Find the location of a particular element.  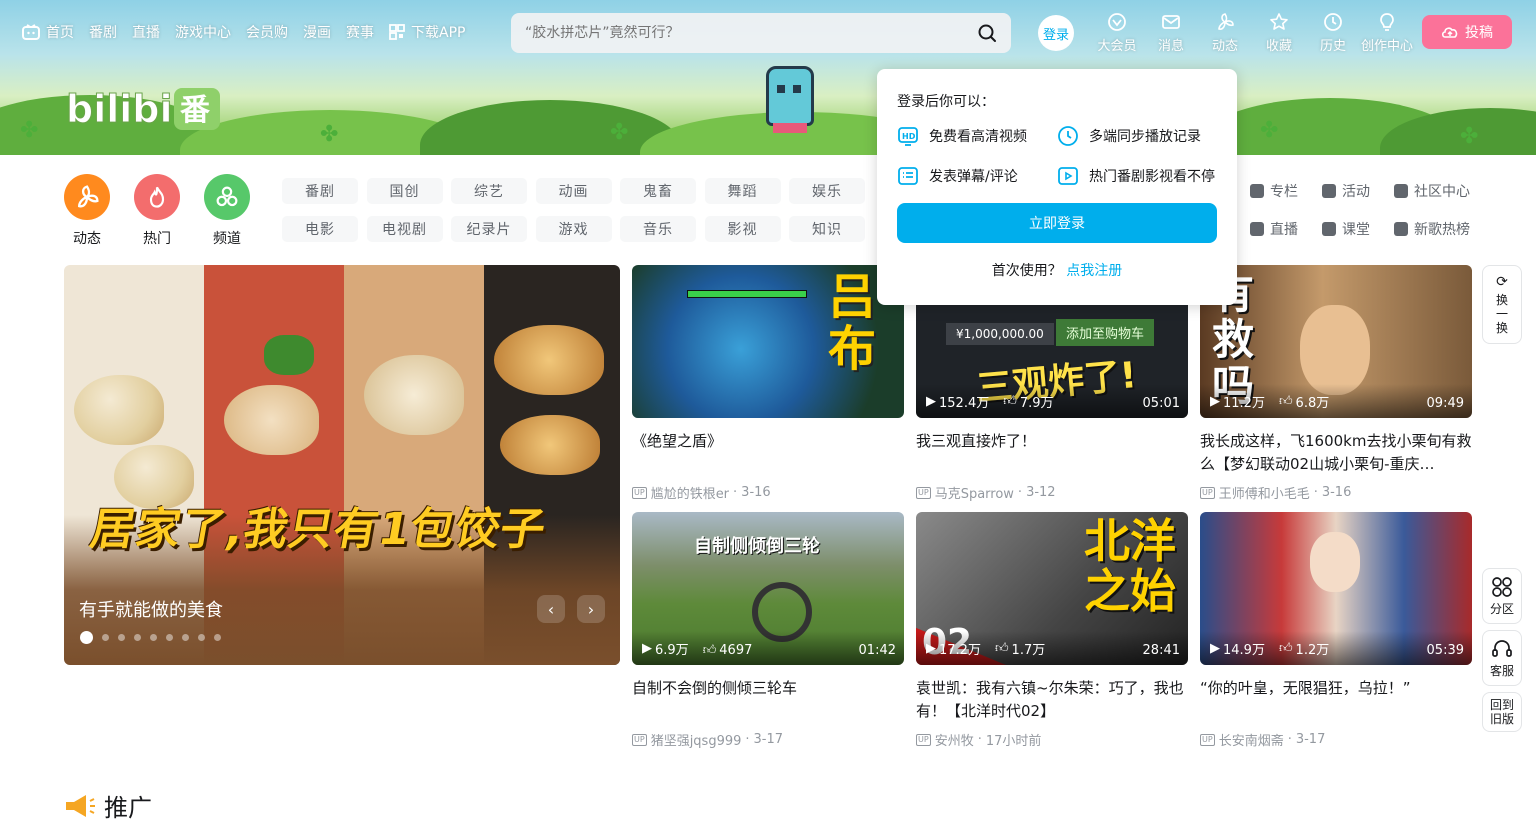

nav-live: 直播 is located at coordinates (146, 32).